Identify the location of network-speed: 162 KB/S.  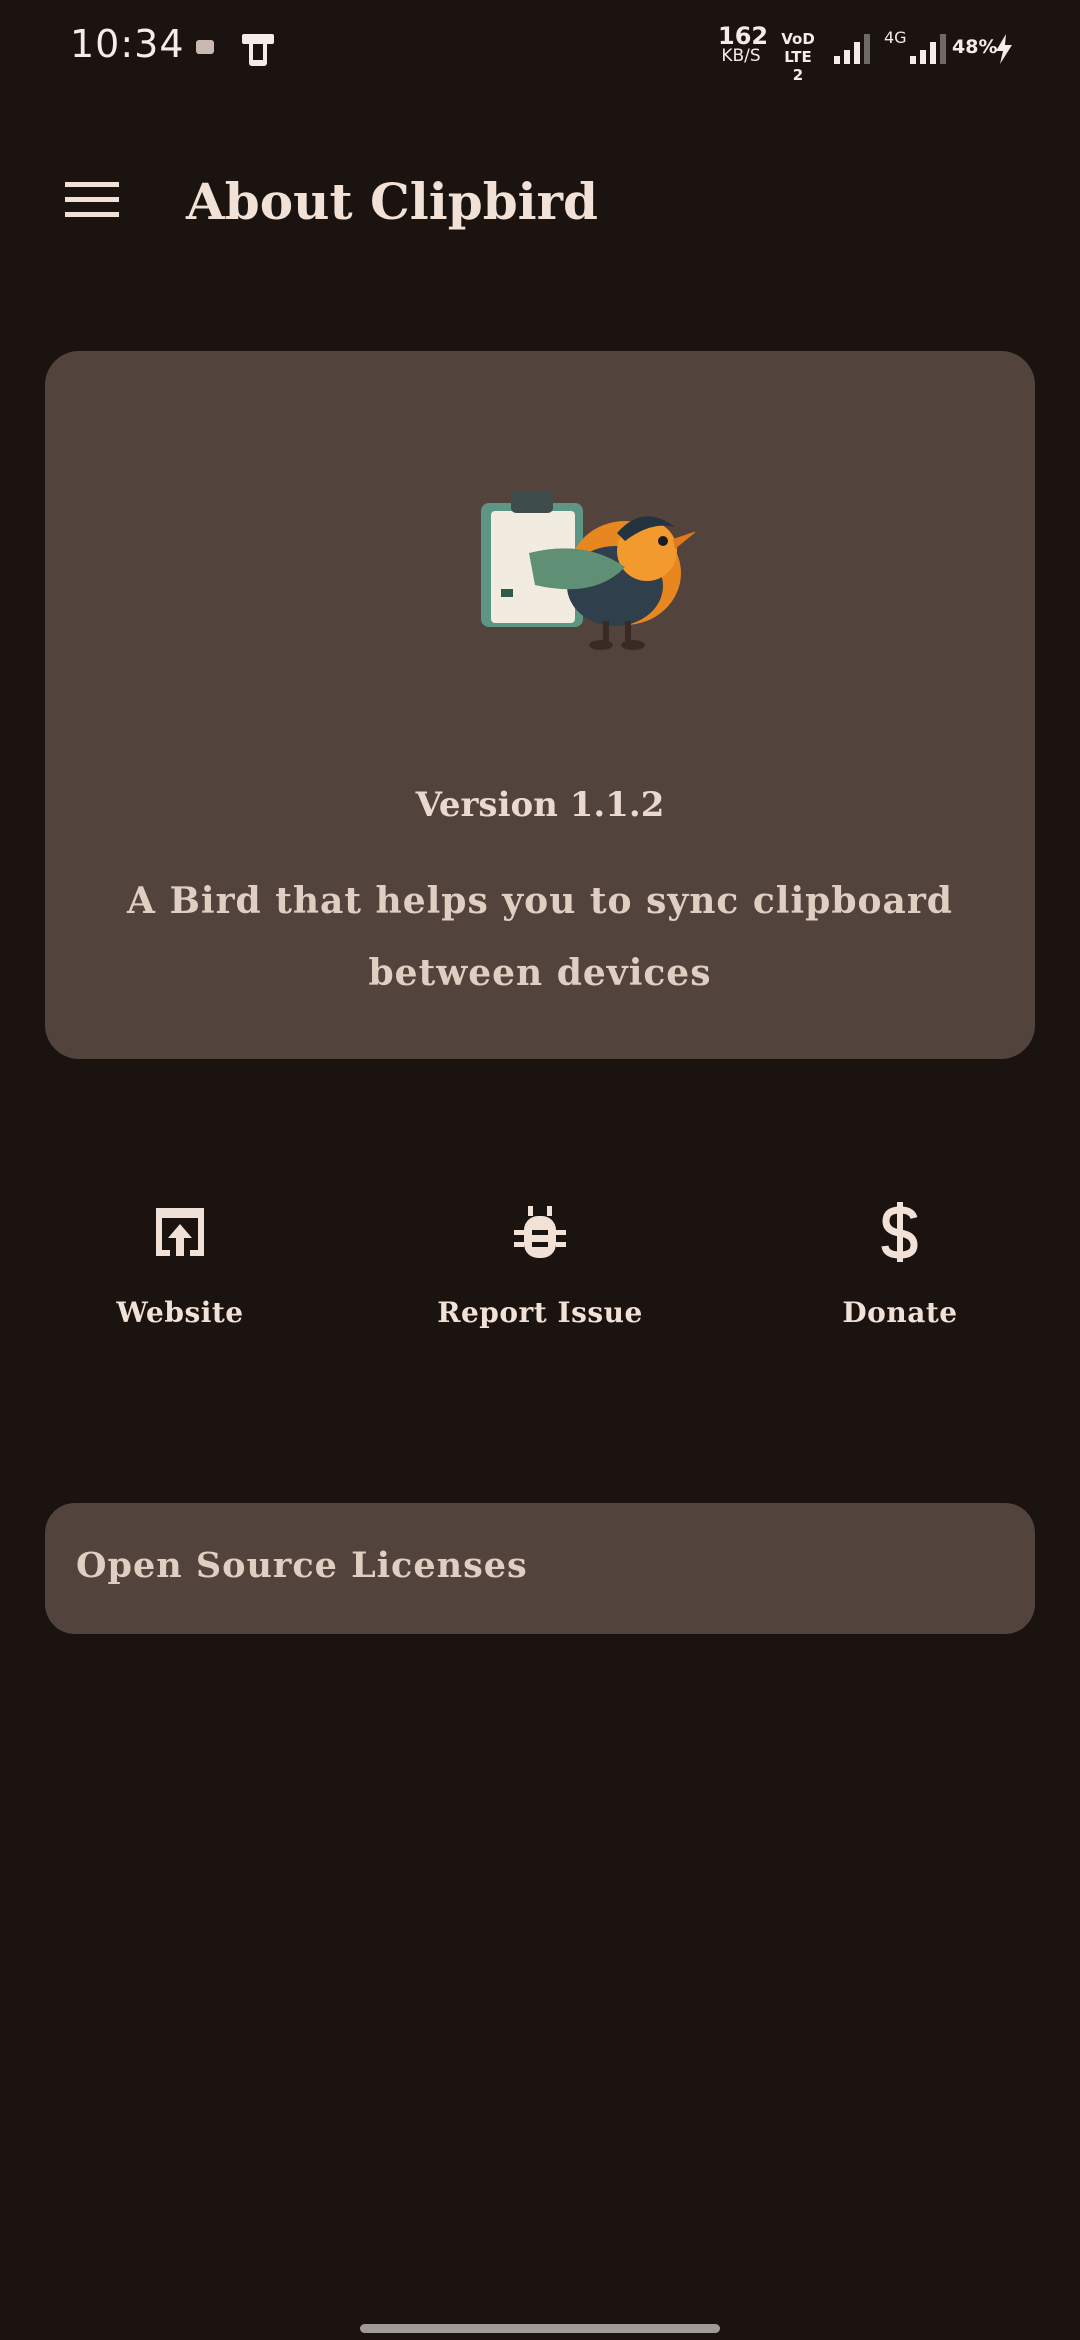
(743, 44).